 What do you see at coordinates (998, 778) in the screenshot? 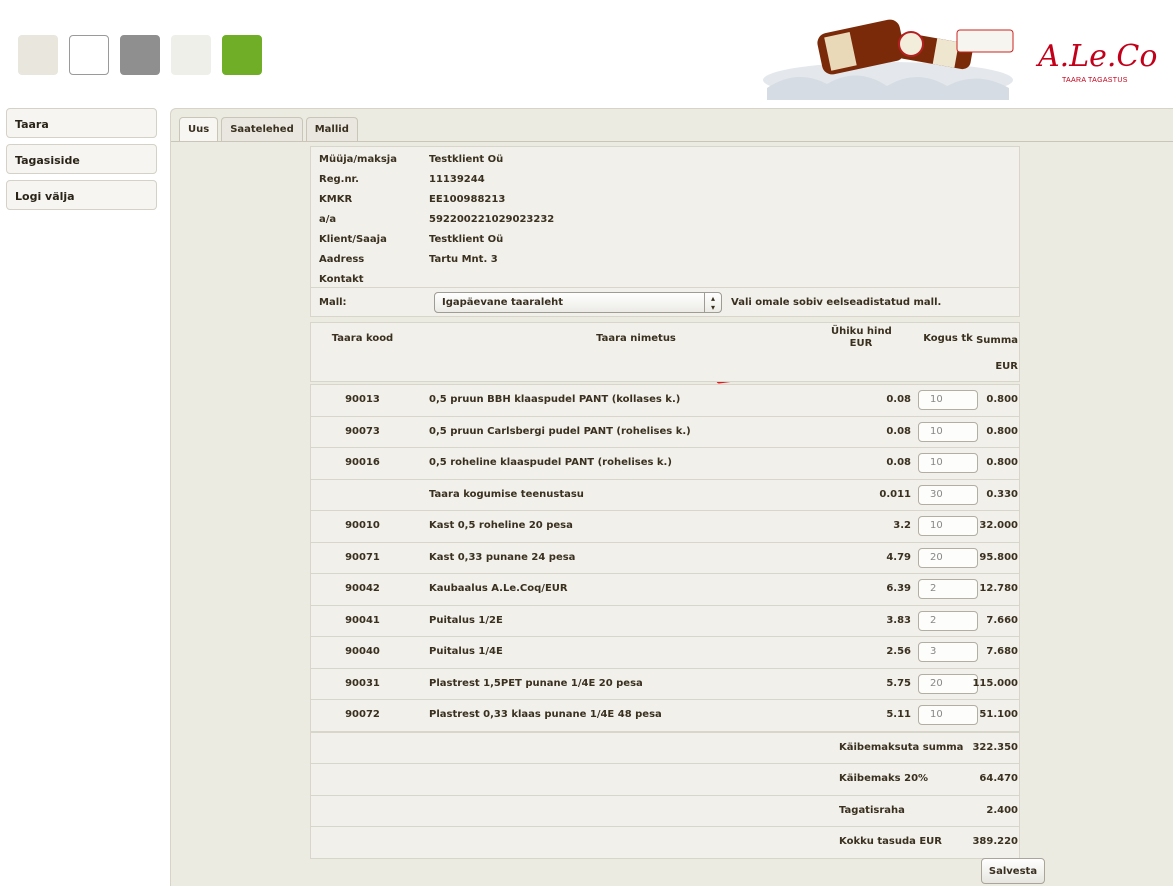
I see `total-value: 64.470` at bounding box center [998, 778].